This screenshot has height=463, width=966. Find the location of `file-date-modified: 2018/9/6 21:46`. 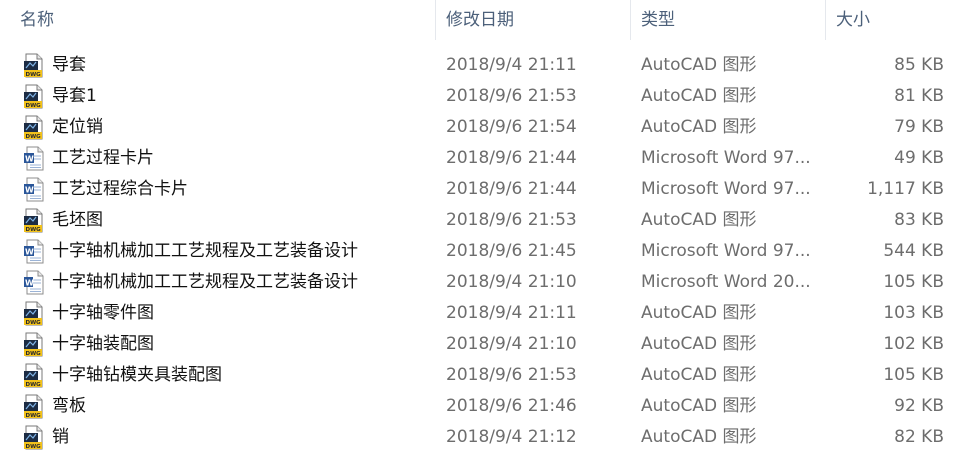

file-date-modified: 2018/9/6 21:46 is located at coordinates (511, 406).